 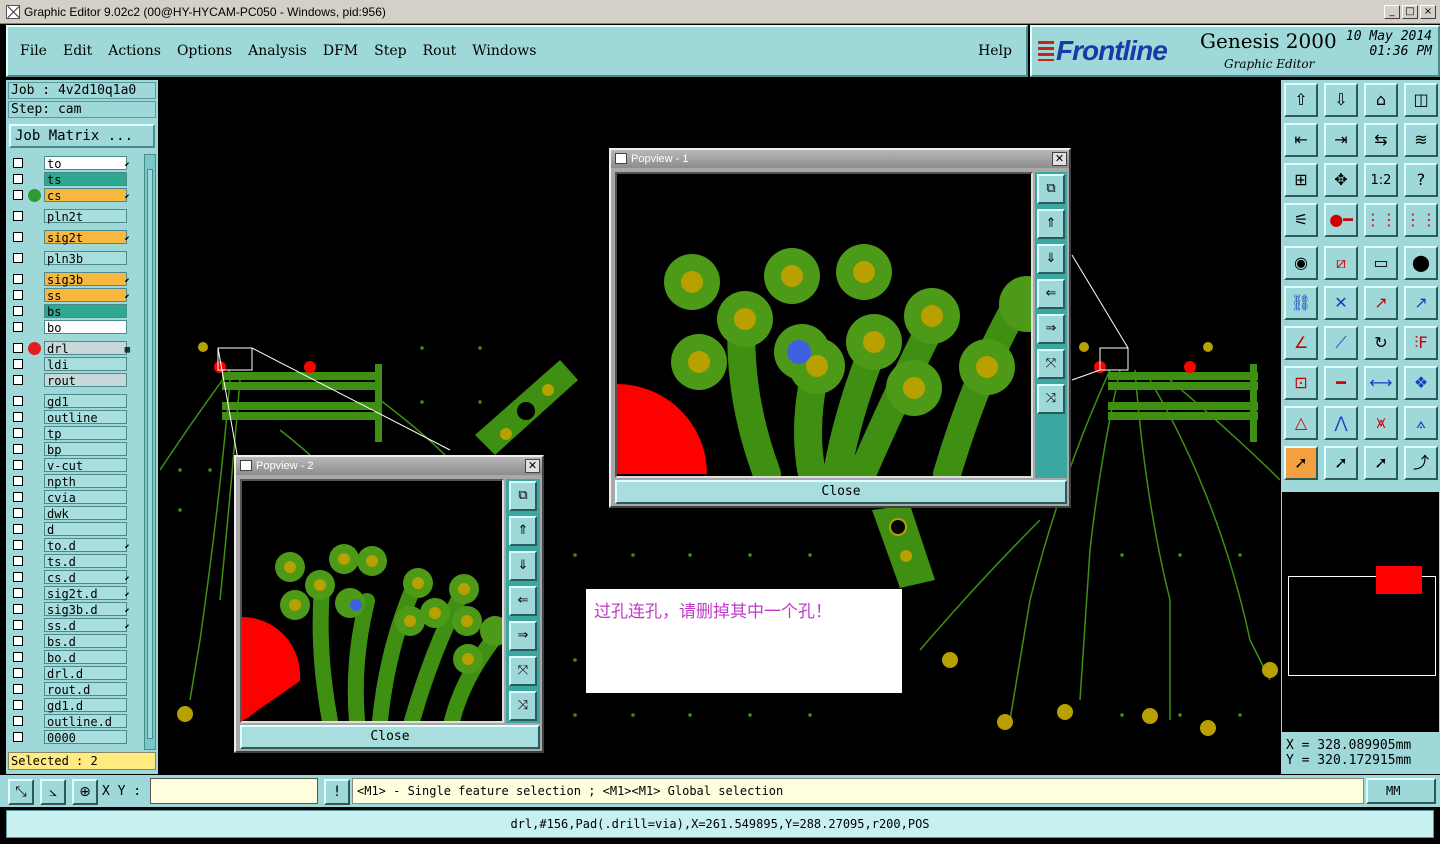 I want to click on menu-step: Step, so click(x=390, y=51).